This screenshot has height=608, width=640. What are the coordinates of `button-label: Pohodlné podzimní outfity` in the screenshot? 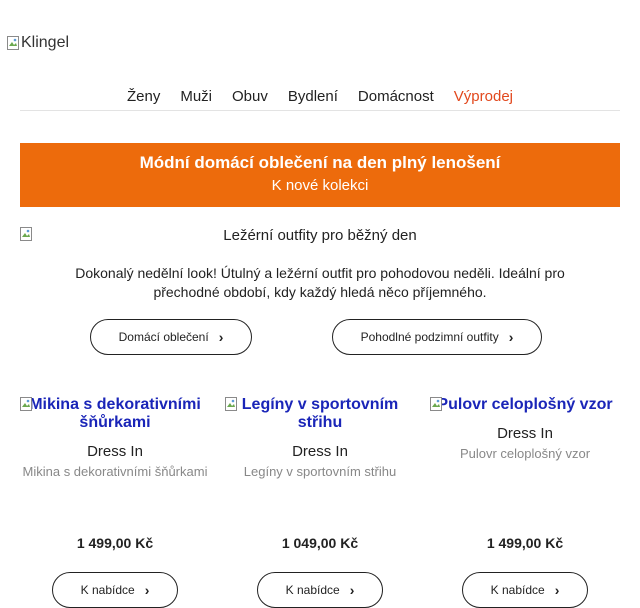 It's located at (429, 337).